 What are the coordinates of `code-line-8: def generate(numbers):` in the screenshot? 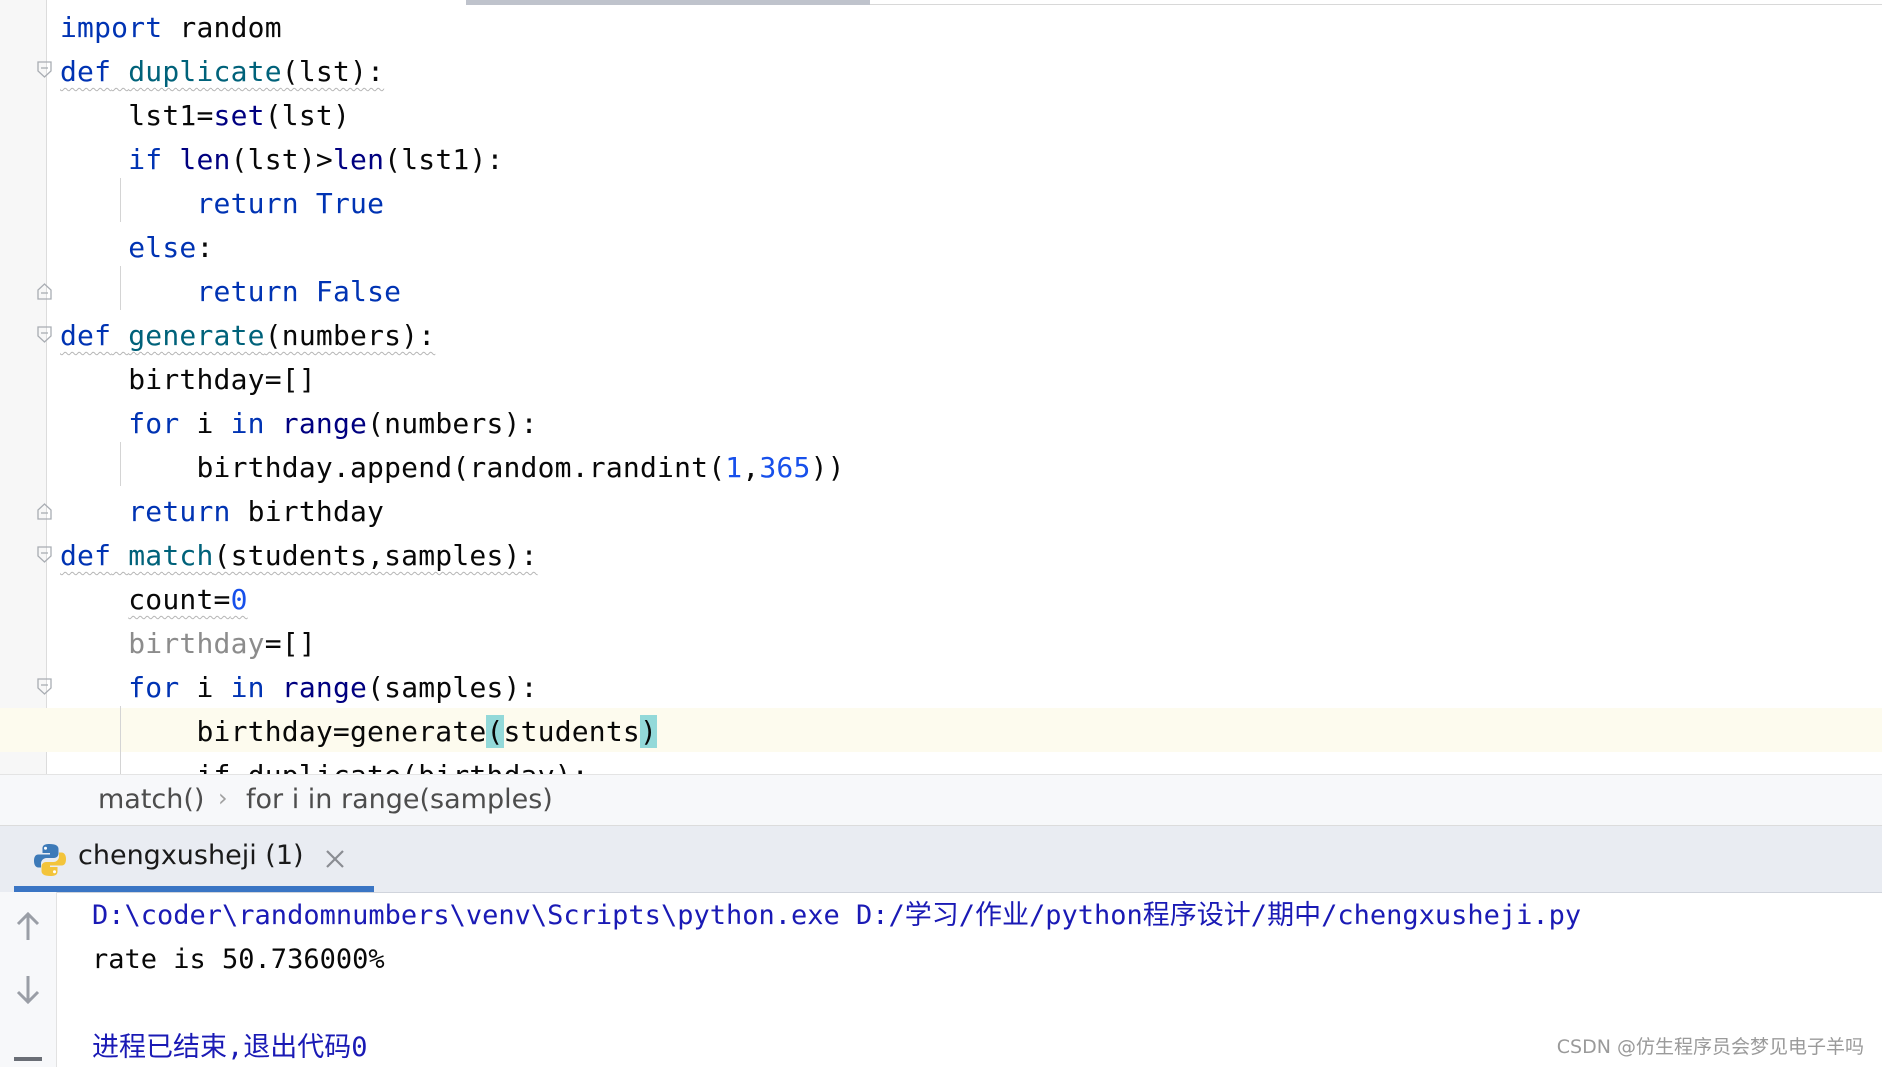 It's located at (247, 336).